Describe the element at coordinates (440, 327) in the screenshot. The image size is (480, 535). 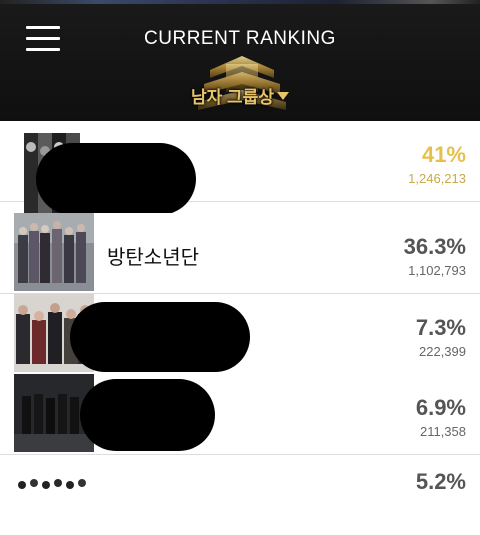
I see `vote-percent: 7.3%` at that location.